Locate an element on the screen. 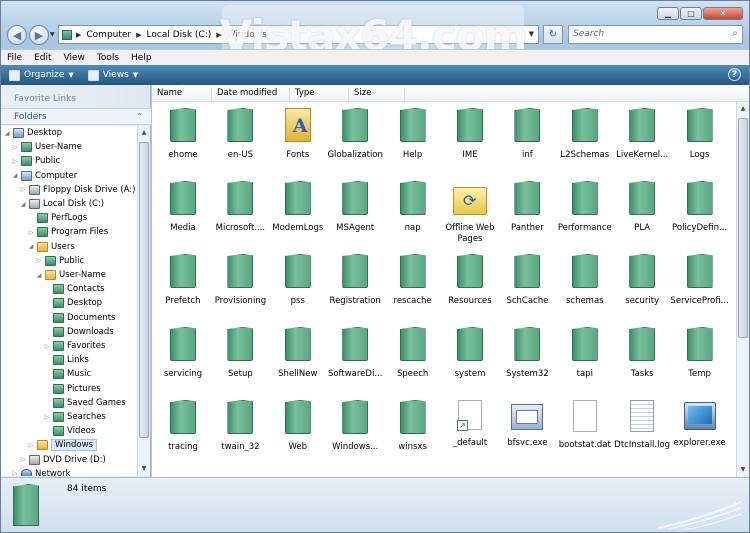 This screenshot has width=750, height=533. views-button: Views ▼ is located at coordinates (112, 75).